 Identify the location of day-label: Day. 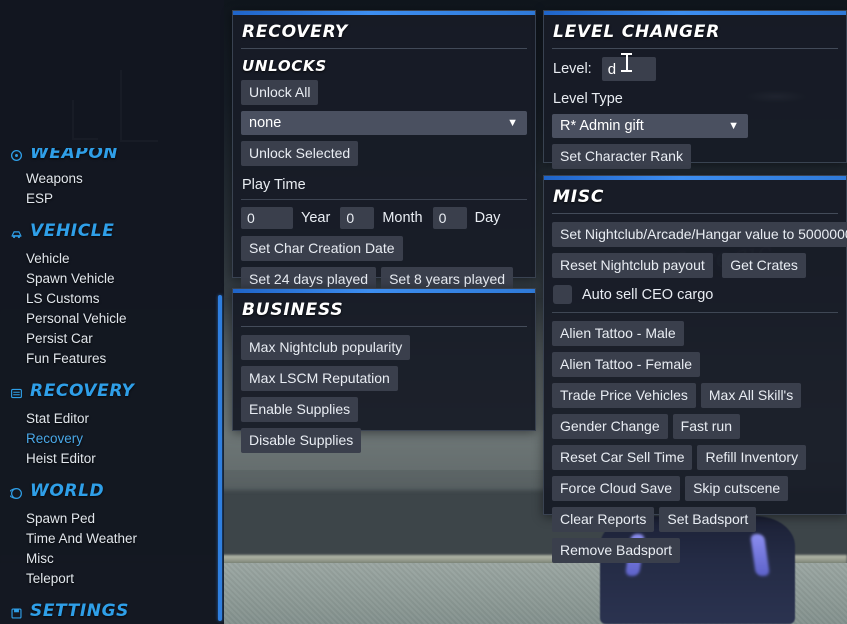
(487, 218).